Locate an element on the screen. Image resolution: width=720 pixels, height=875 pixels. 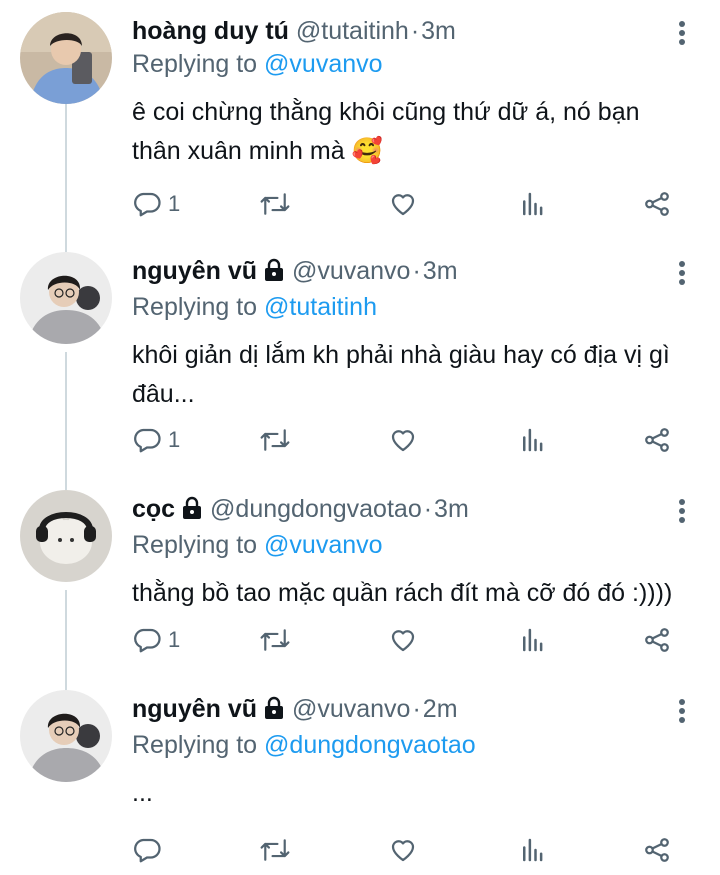
user-handle: @dungdongvaotao is located at coordinates (316, 509).